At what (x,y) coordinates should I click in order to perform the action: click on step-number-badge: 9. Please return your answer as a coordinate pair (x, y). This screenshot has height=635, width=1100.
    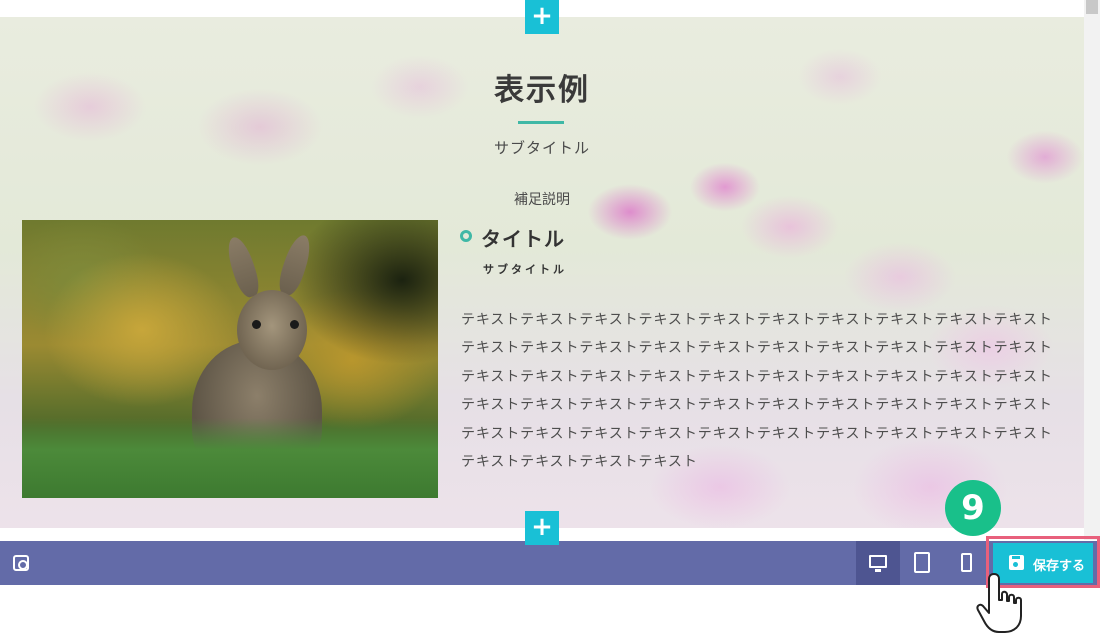
    Looking at the image, I should click on (973, 508).